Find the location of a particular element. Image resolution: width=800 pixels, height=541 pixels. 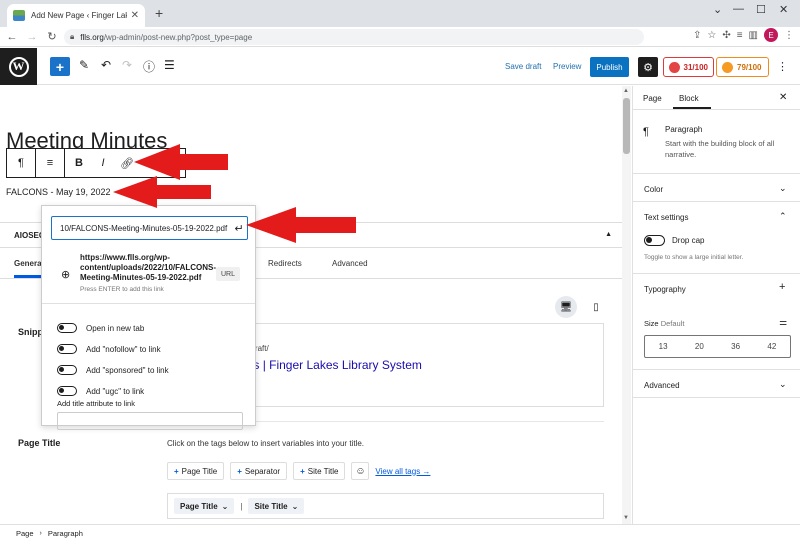

close-sidebar-icon: ✕ is located at coordinates (783, 97).